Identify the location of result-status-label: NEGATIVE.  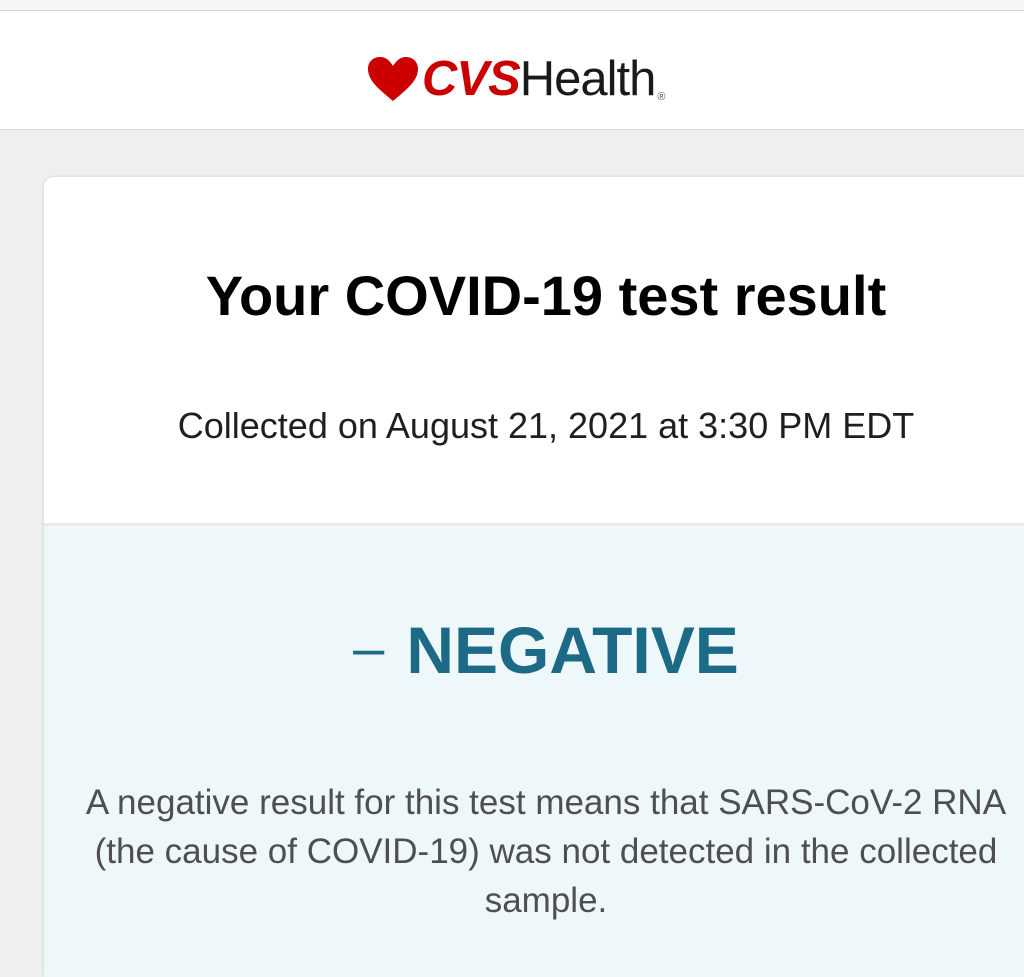
(572, 650).